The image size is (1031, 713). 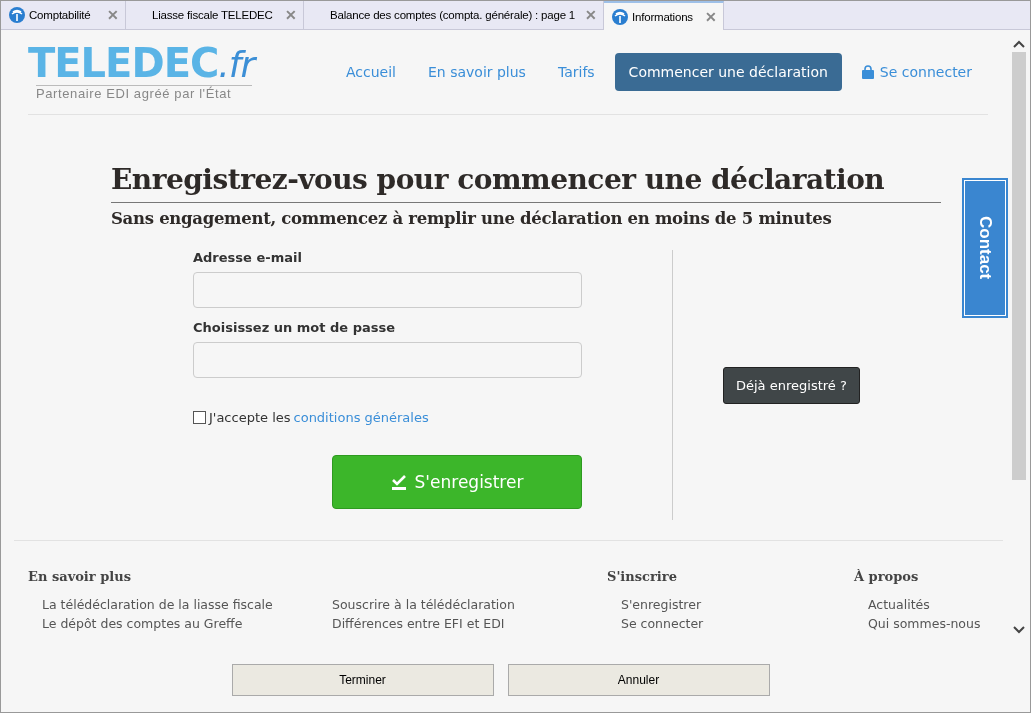 What do you see at coordinates (1019, 630) in the screenshot?
I see `scroll-down-icon` at bounding box center [1019, 630].